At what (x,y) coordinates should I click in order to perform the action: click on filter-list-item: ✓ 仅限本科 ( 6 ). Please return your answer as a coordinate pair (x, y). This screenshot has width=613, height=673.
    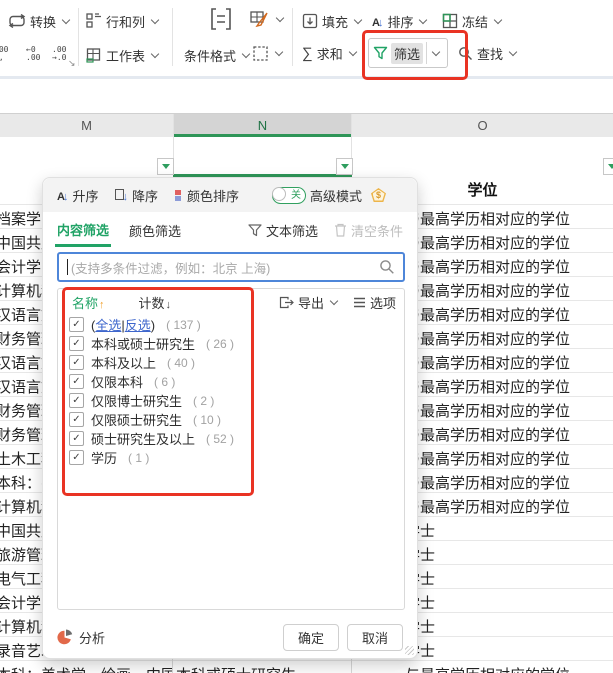
    Looking at the image, I should click on (231, 381).